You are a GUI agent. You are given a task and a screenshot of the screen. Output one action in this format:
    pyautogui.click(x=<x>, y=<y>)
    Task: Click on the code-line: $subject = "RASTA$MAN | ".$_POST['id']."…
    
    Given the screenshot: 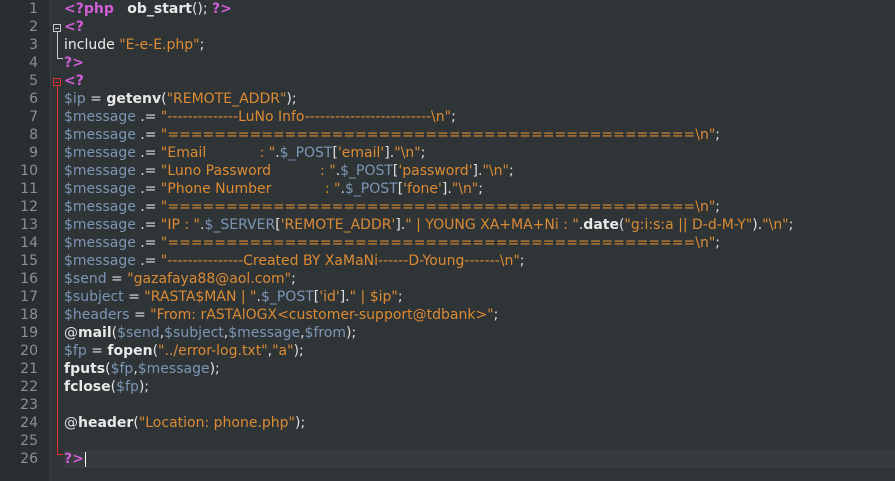 What is the action you would take?
    pyautogui.click(x=479, y=297)
    